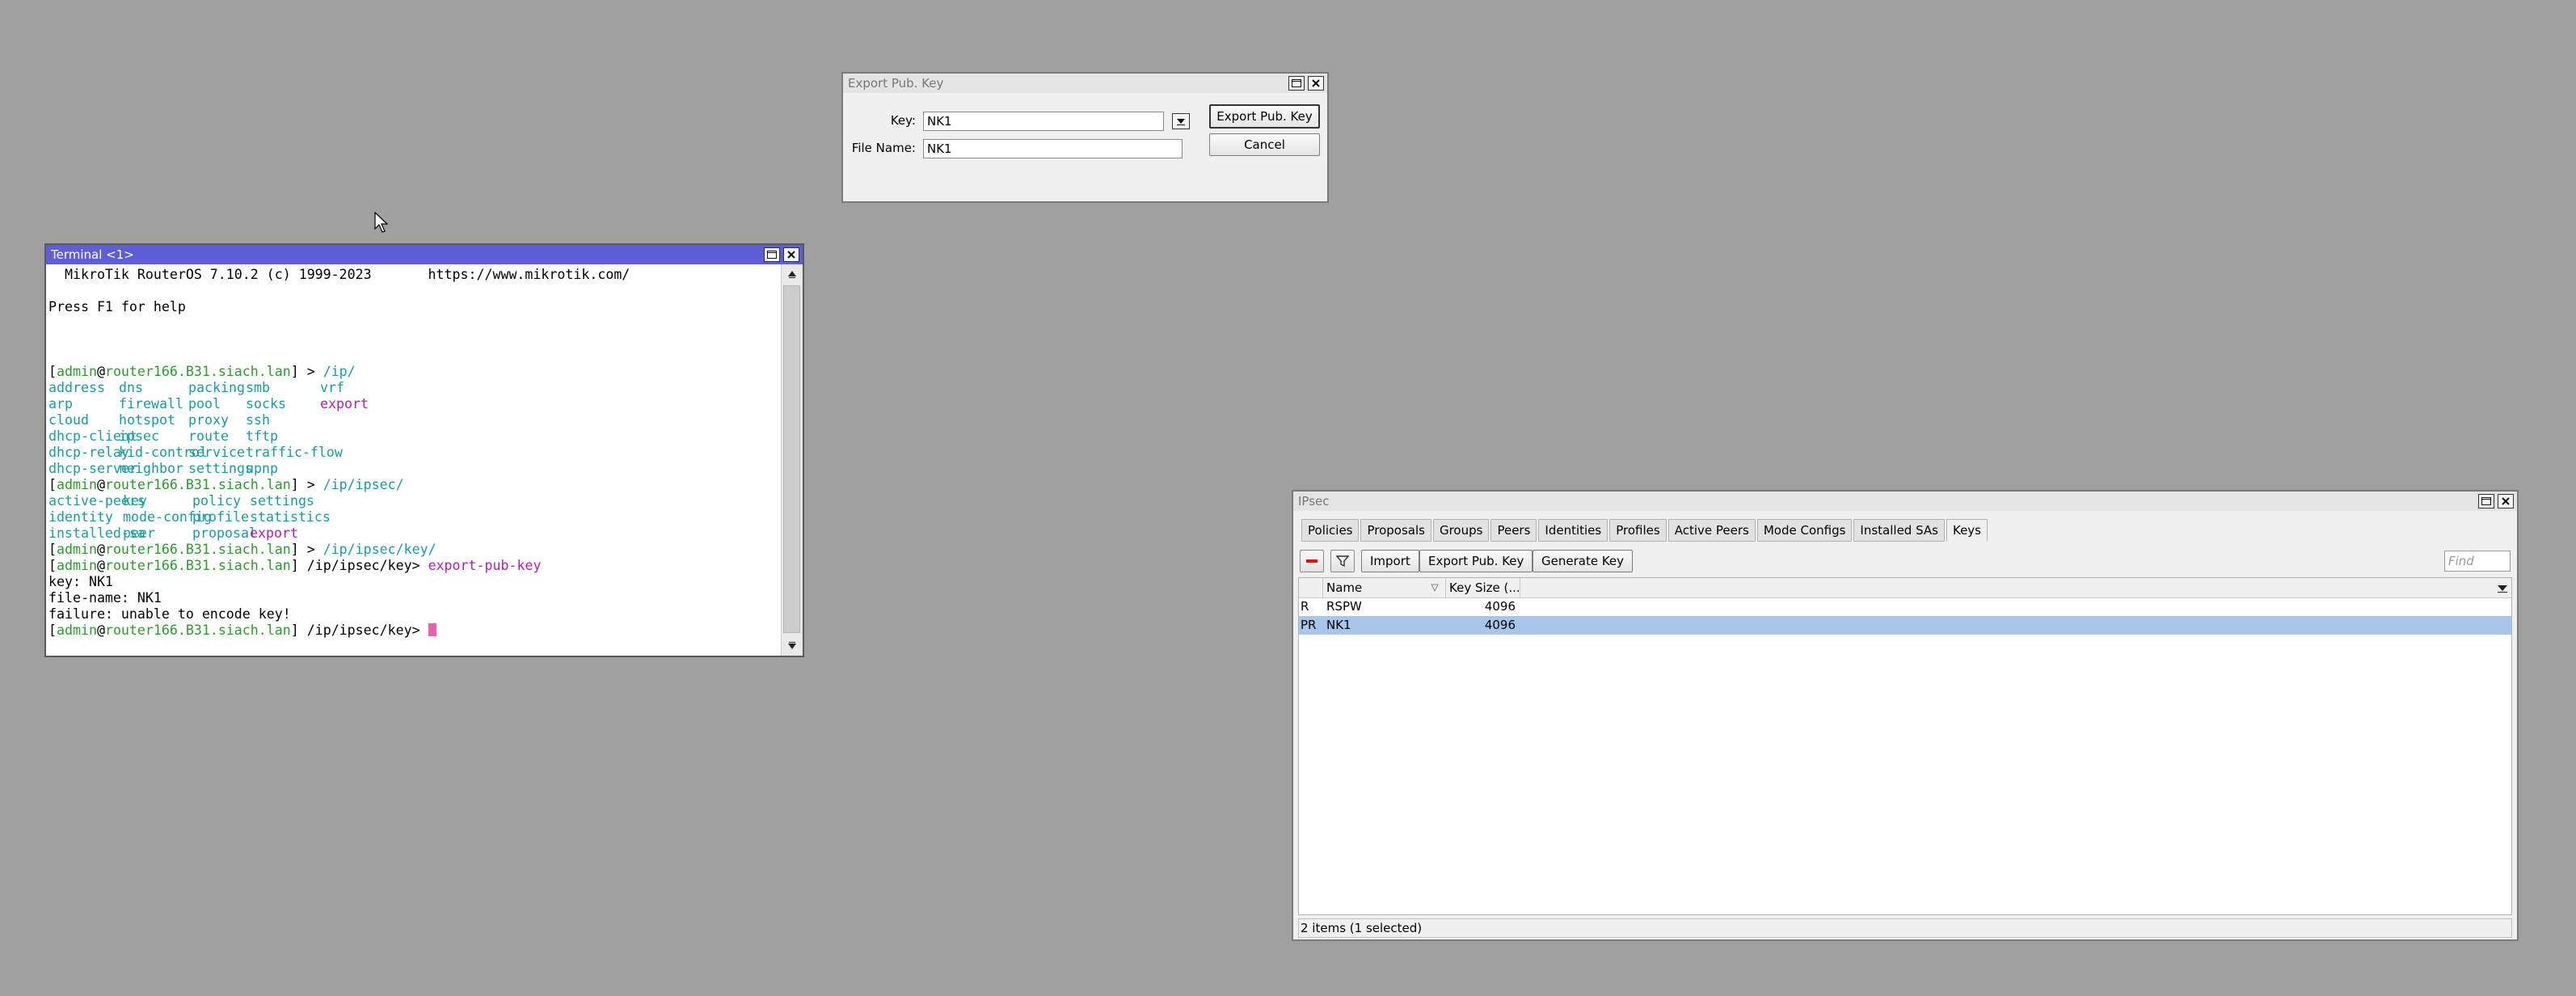 The height and width of the screenshot is (996, 2576). What do you see at coordinates (1043, 122) in the screenshot?
I see `key-select: NK1` at bounding box center [1043, 122].